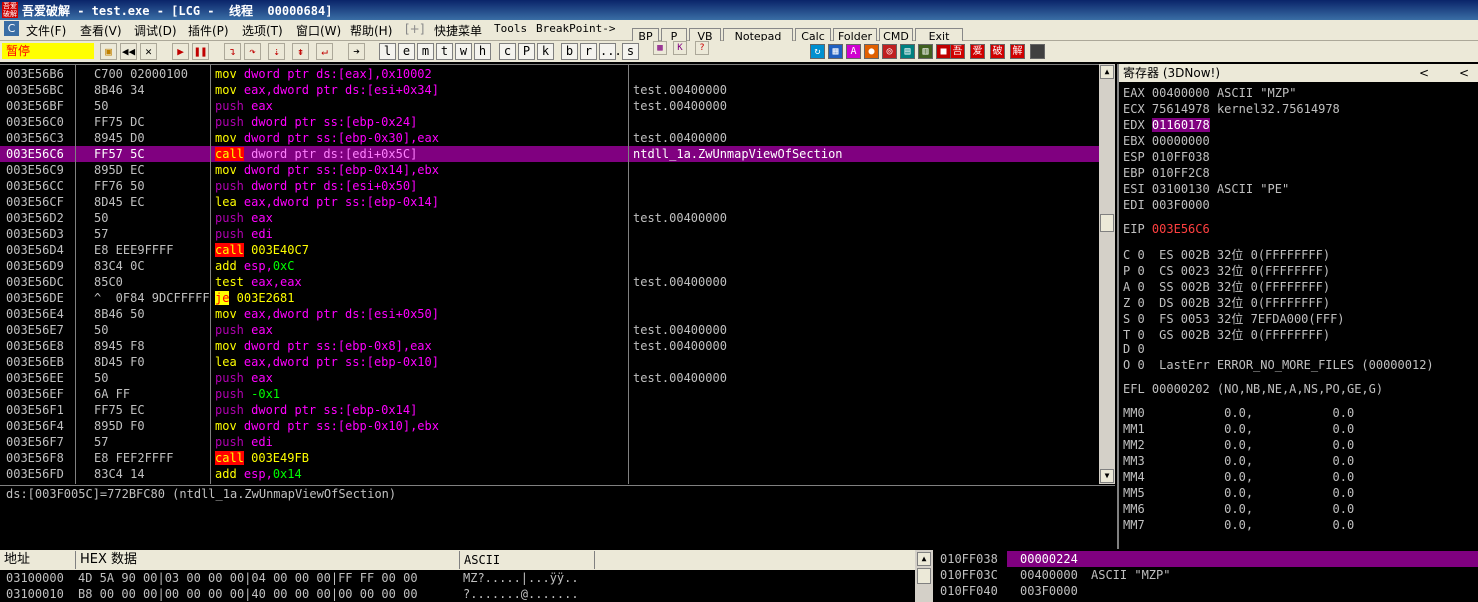 The image size is (1478, 602). What do you see at coordinates (208, 30) in the screenshot?
I see `menu-plugins: 插件(P)` at bounding box center [208, 30].